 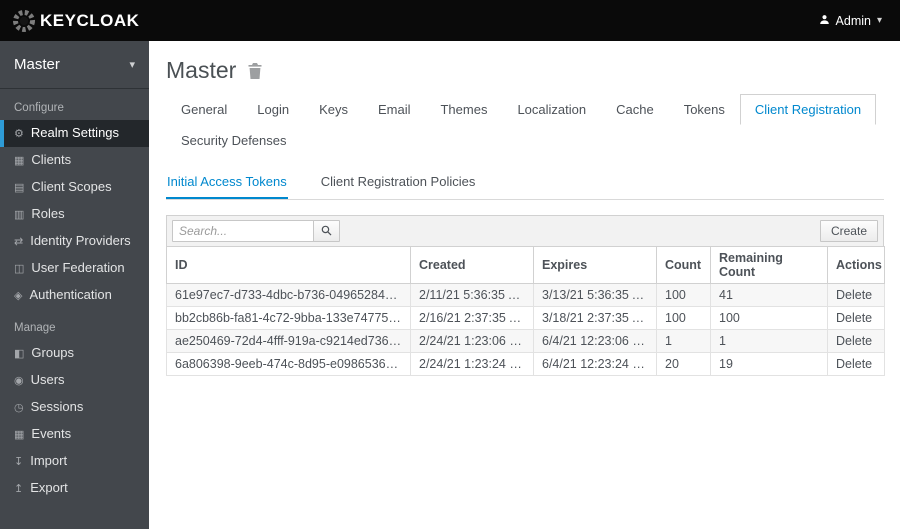 What do you see at coordinates (683, 265) in the screenshot?
I see `column-header-count: Count` at bounding box center [683, 265].